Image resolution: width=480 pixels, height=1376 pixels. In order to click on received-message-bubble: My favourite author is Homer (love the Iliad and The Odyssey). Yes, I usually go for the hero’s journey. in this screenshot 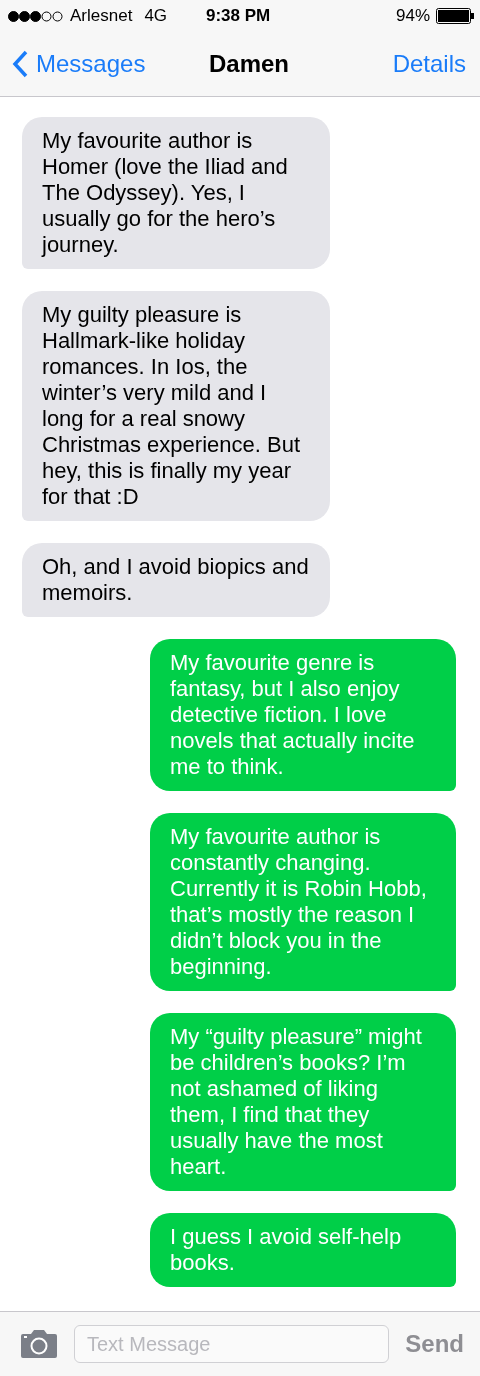, I will do `click(176, 193)`.